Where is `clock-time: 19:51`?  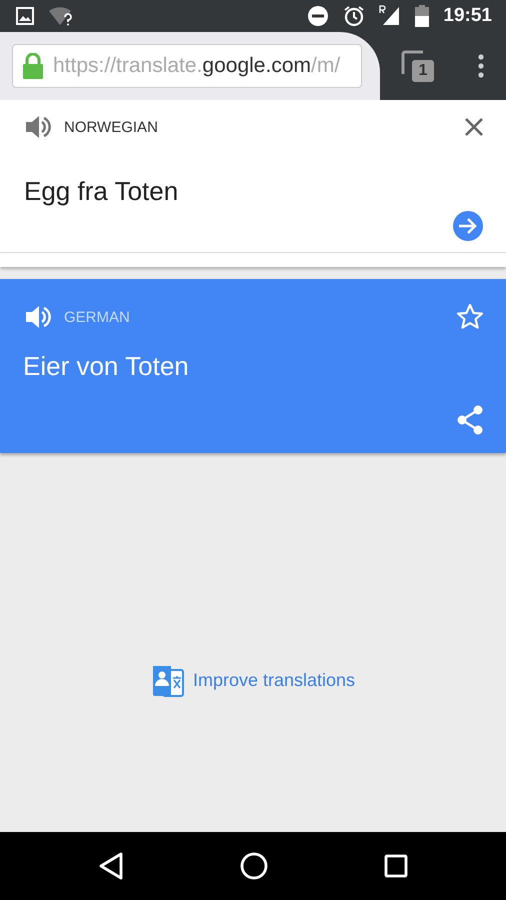 clock-time: 19:51 is located at coordinates (467, 16).